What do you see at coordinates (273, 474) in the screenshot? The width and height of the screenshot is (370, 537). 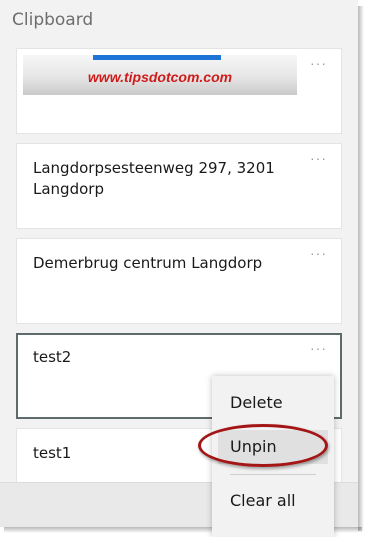 I see `menu-separator` at bounding box center [273, 474].